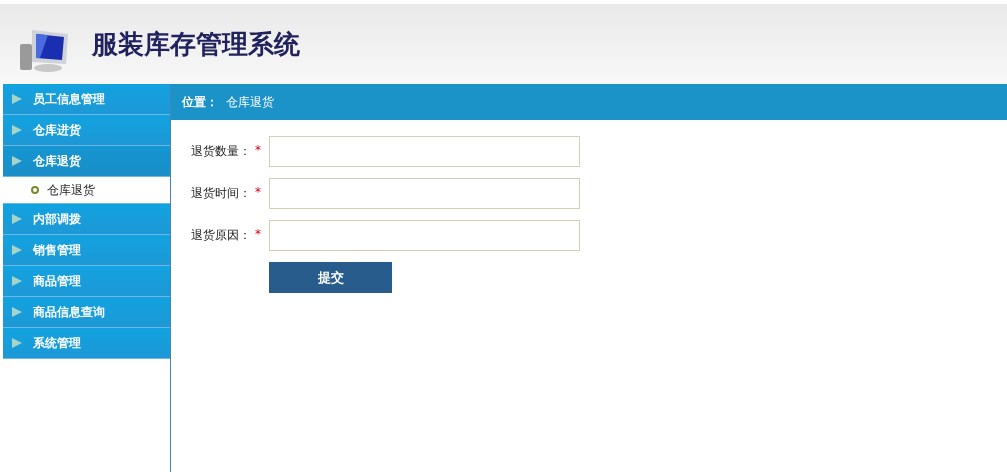  I want to click on field-label: 退货原因：, so click(221, 235).